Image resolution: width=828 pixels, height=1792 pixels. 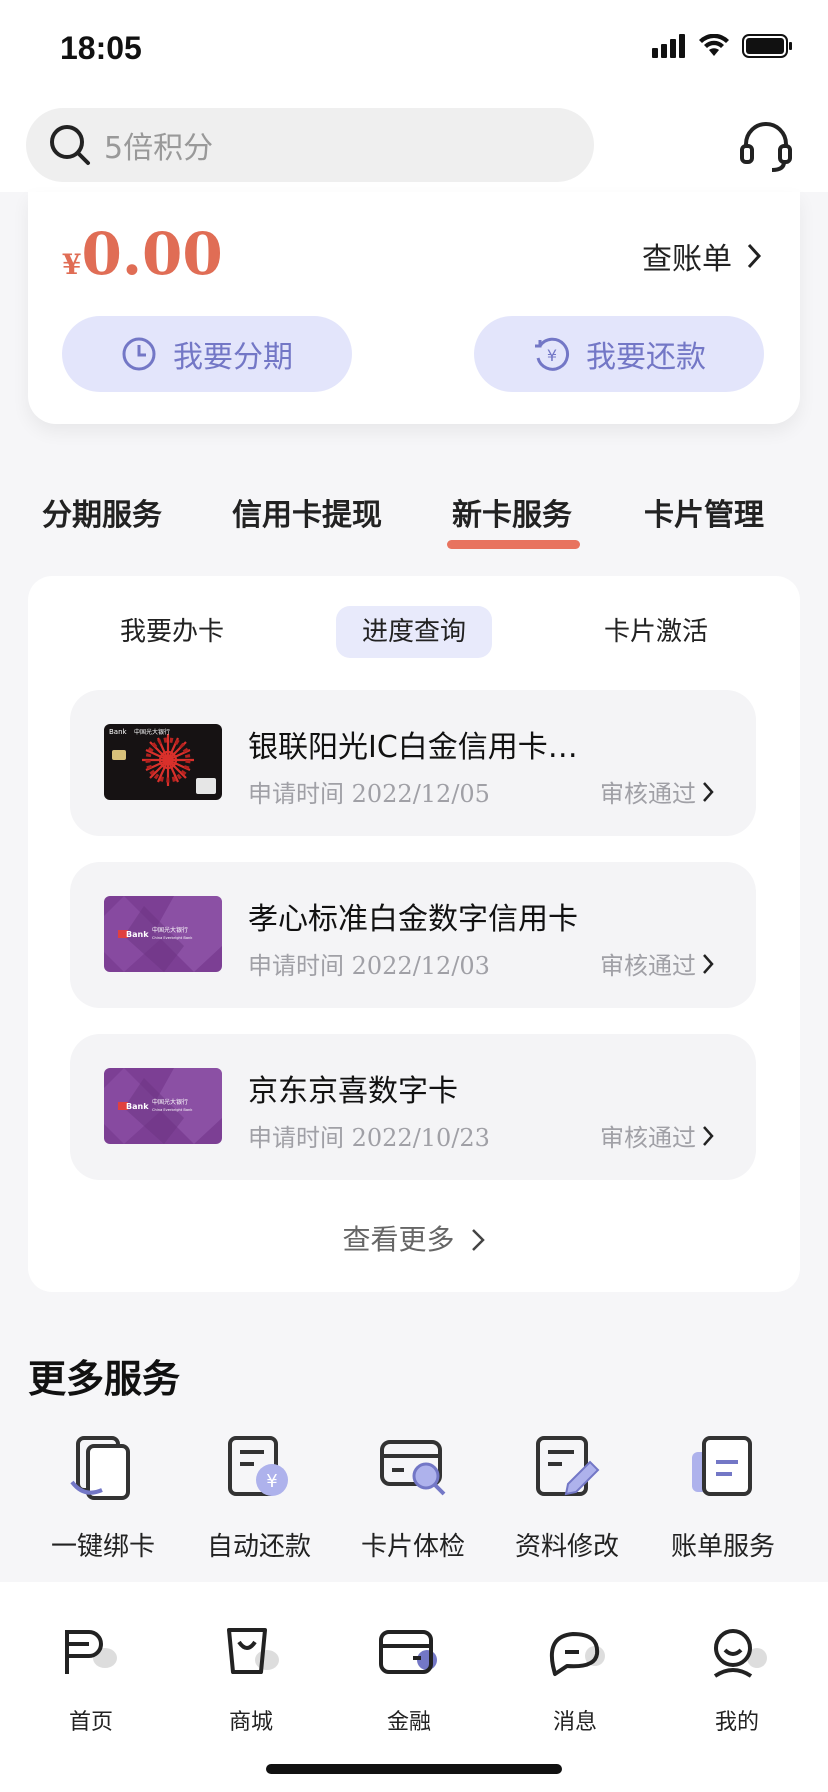 I want to click on more-services-title: 更多服务, so click(x=104, y=1379).